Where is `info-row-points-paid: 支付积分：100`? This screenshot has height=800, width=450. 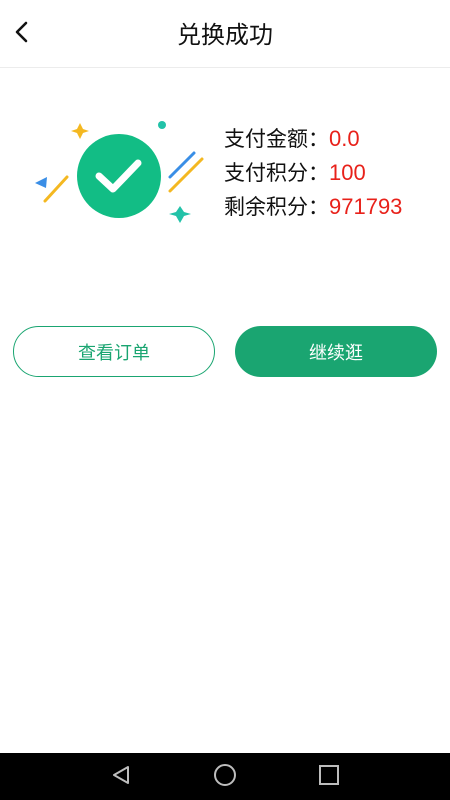
info-row-points-paid: 支付积分：100 is located at coordinates (313, 173).